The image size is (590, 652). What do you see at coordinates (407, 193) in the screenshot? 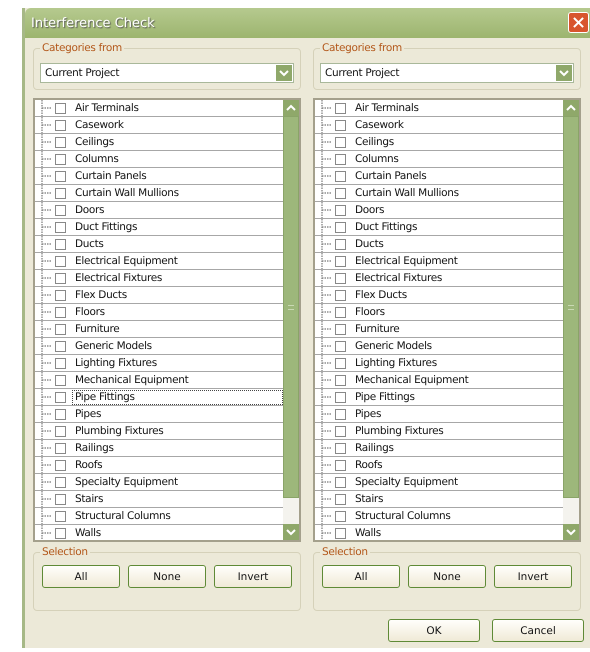
I see `category-item: Curtain Wall Mullions` at bounding box center [407, 193].